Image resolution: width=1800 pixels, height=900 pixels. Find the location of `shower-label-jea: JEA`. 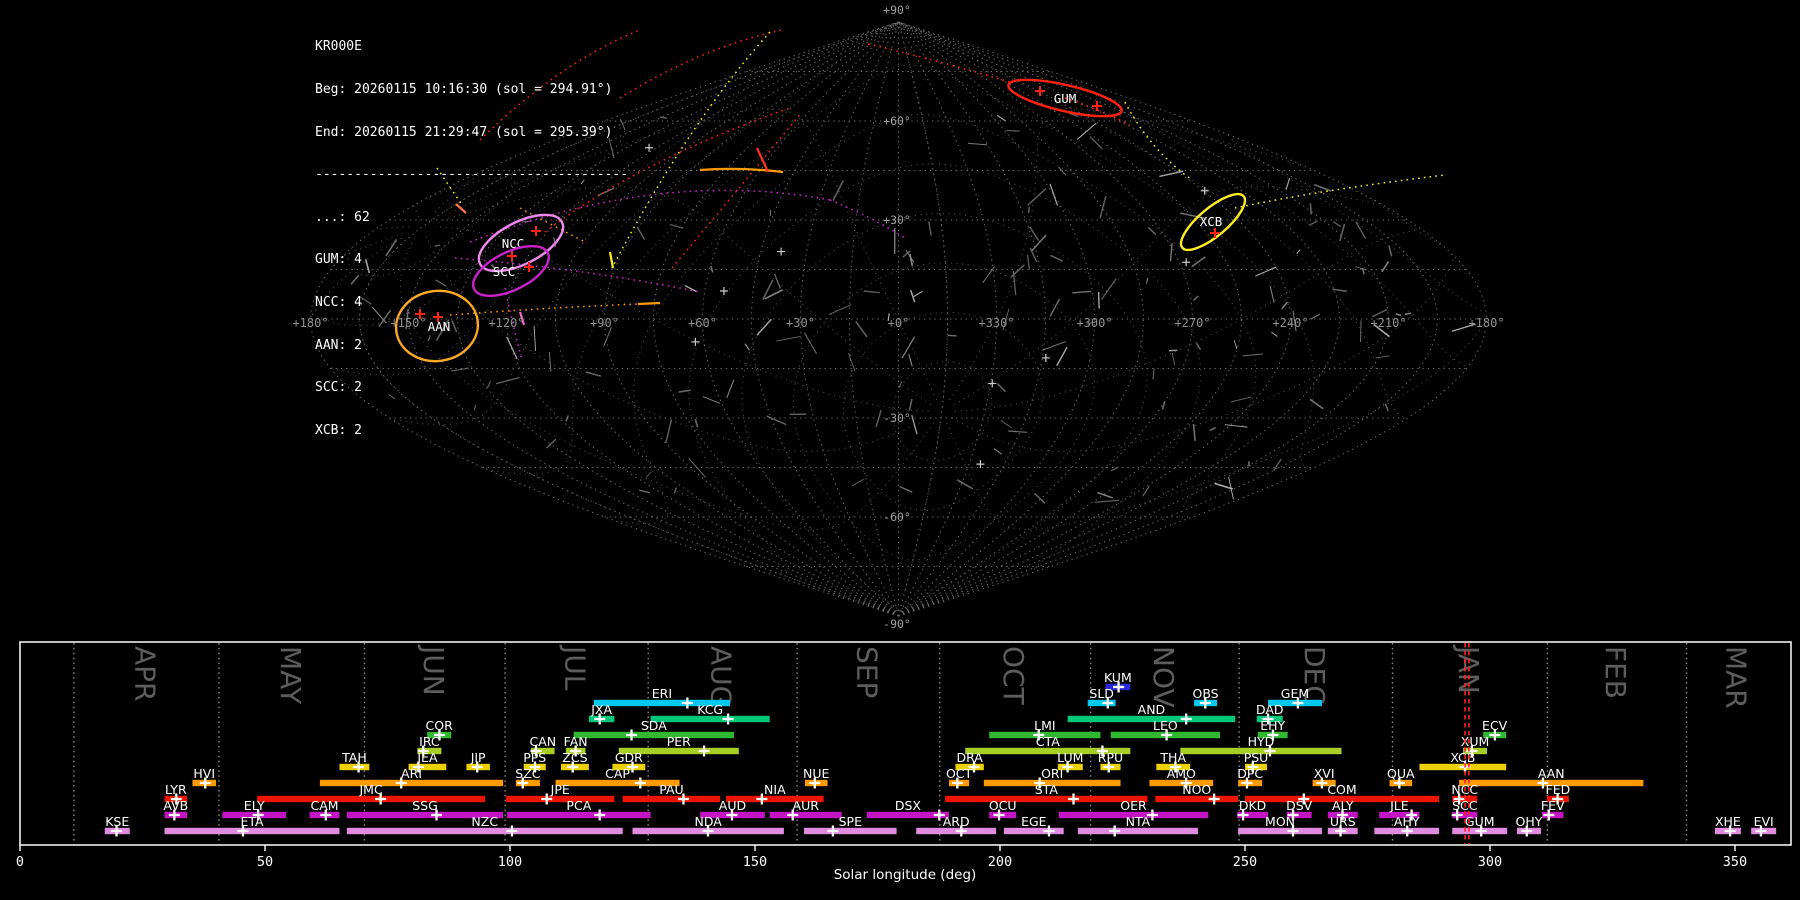

shower-label-jea: JEA is located at coordinates (427, 757).